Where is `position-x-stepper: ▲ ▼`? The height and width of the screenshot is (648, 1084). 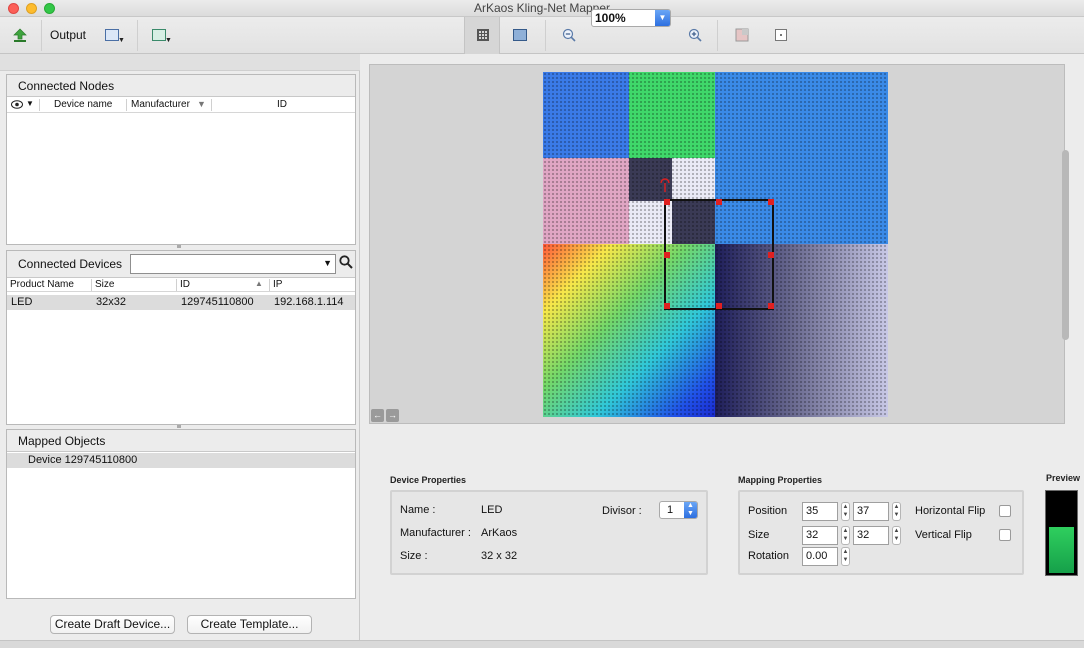
position-x-stepper: ▲ ▼ is located at coordinates (845, 511).